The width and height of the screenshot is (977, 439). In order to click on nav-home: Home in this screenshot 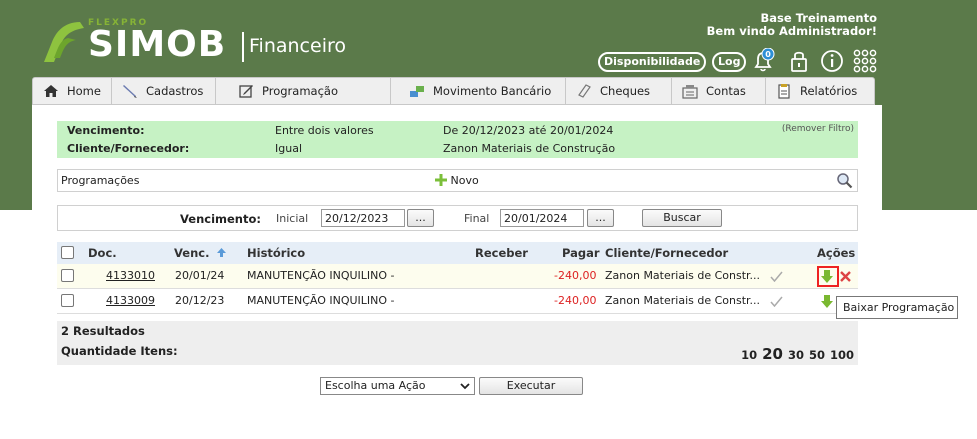, I will do `click(72, 91)`.